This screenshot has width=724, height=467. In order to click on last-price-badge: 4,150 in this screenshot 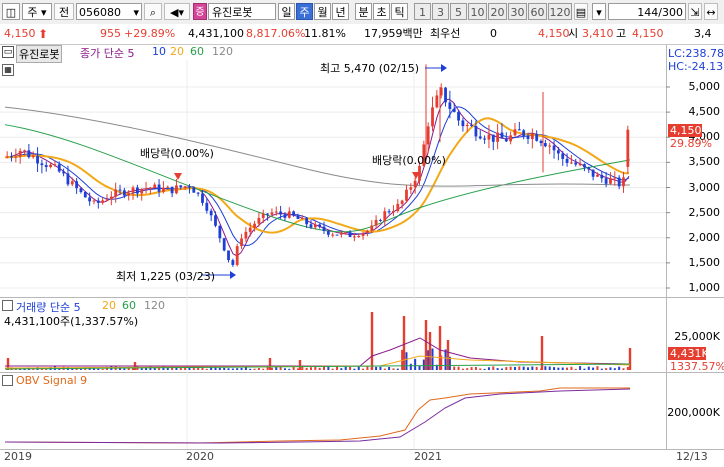, I will do `click(685, 130)`.